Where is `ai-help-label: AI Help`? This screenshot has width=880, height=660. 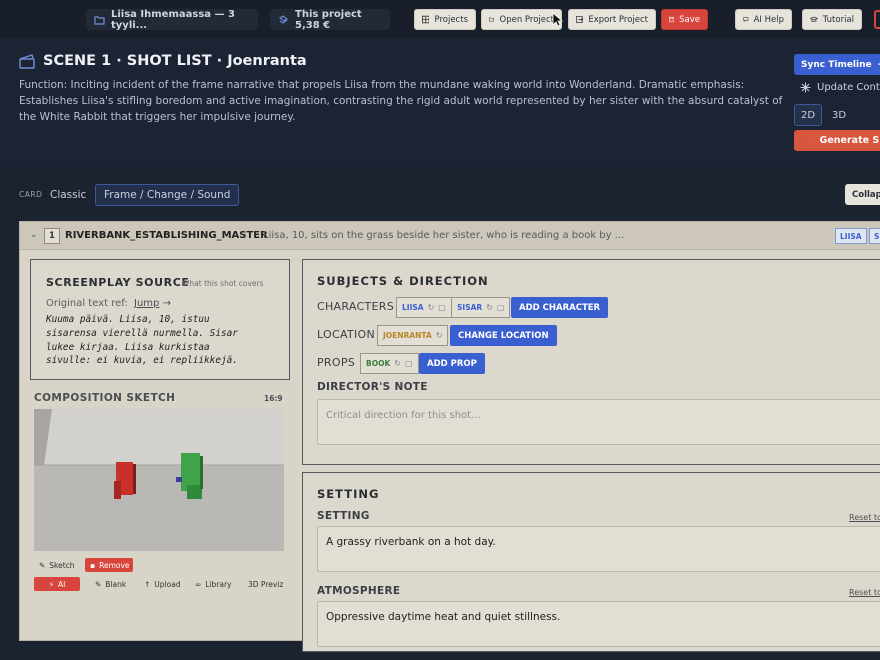 ai-help-label: AI Help is located at coordinates (768, 19).